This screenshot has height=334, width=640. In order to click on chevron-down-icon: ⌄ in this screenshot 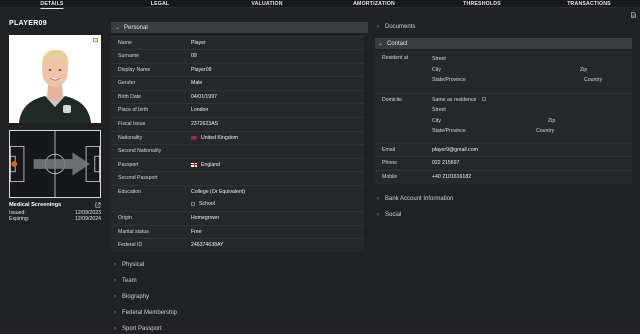, I will do `click(381, 44)`.